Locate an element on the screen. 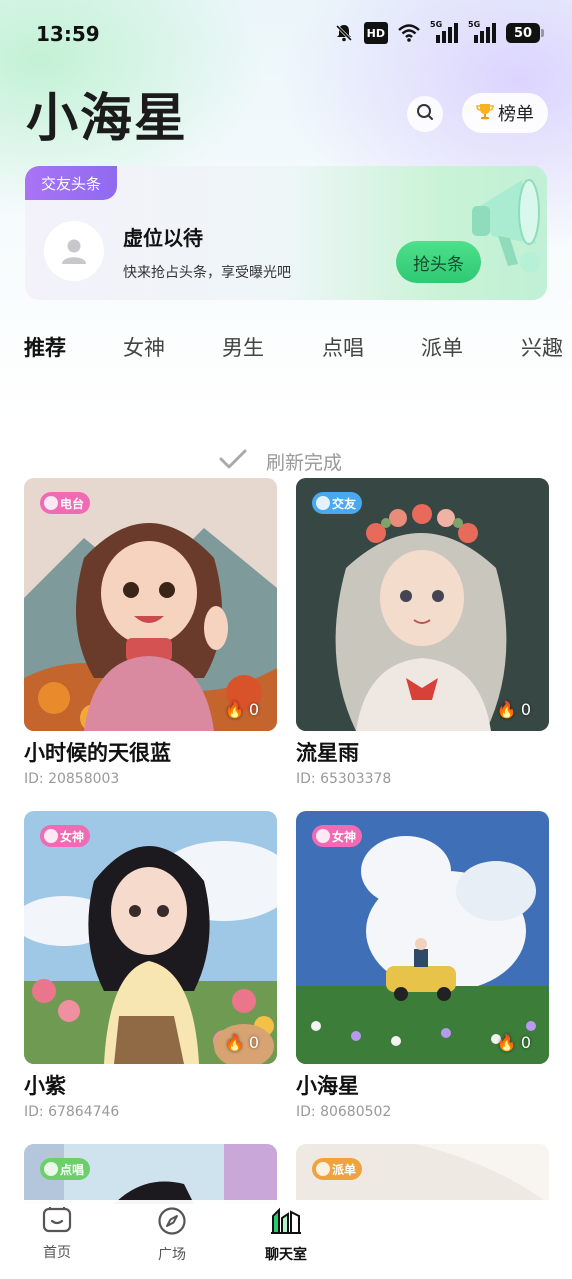 The width and height of the screenshot is (572, 1279). compass-icon is located at coordinates (172, 1223).